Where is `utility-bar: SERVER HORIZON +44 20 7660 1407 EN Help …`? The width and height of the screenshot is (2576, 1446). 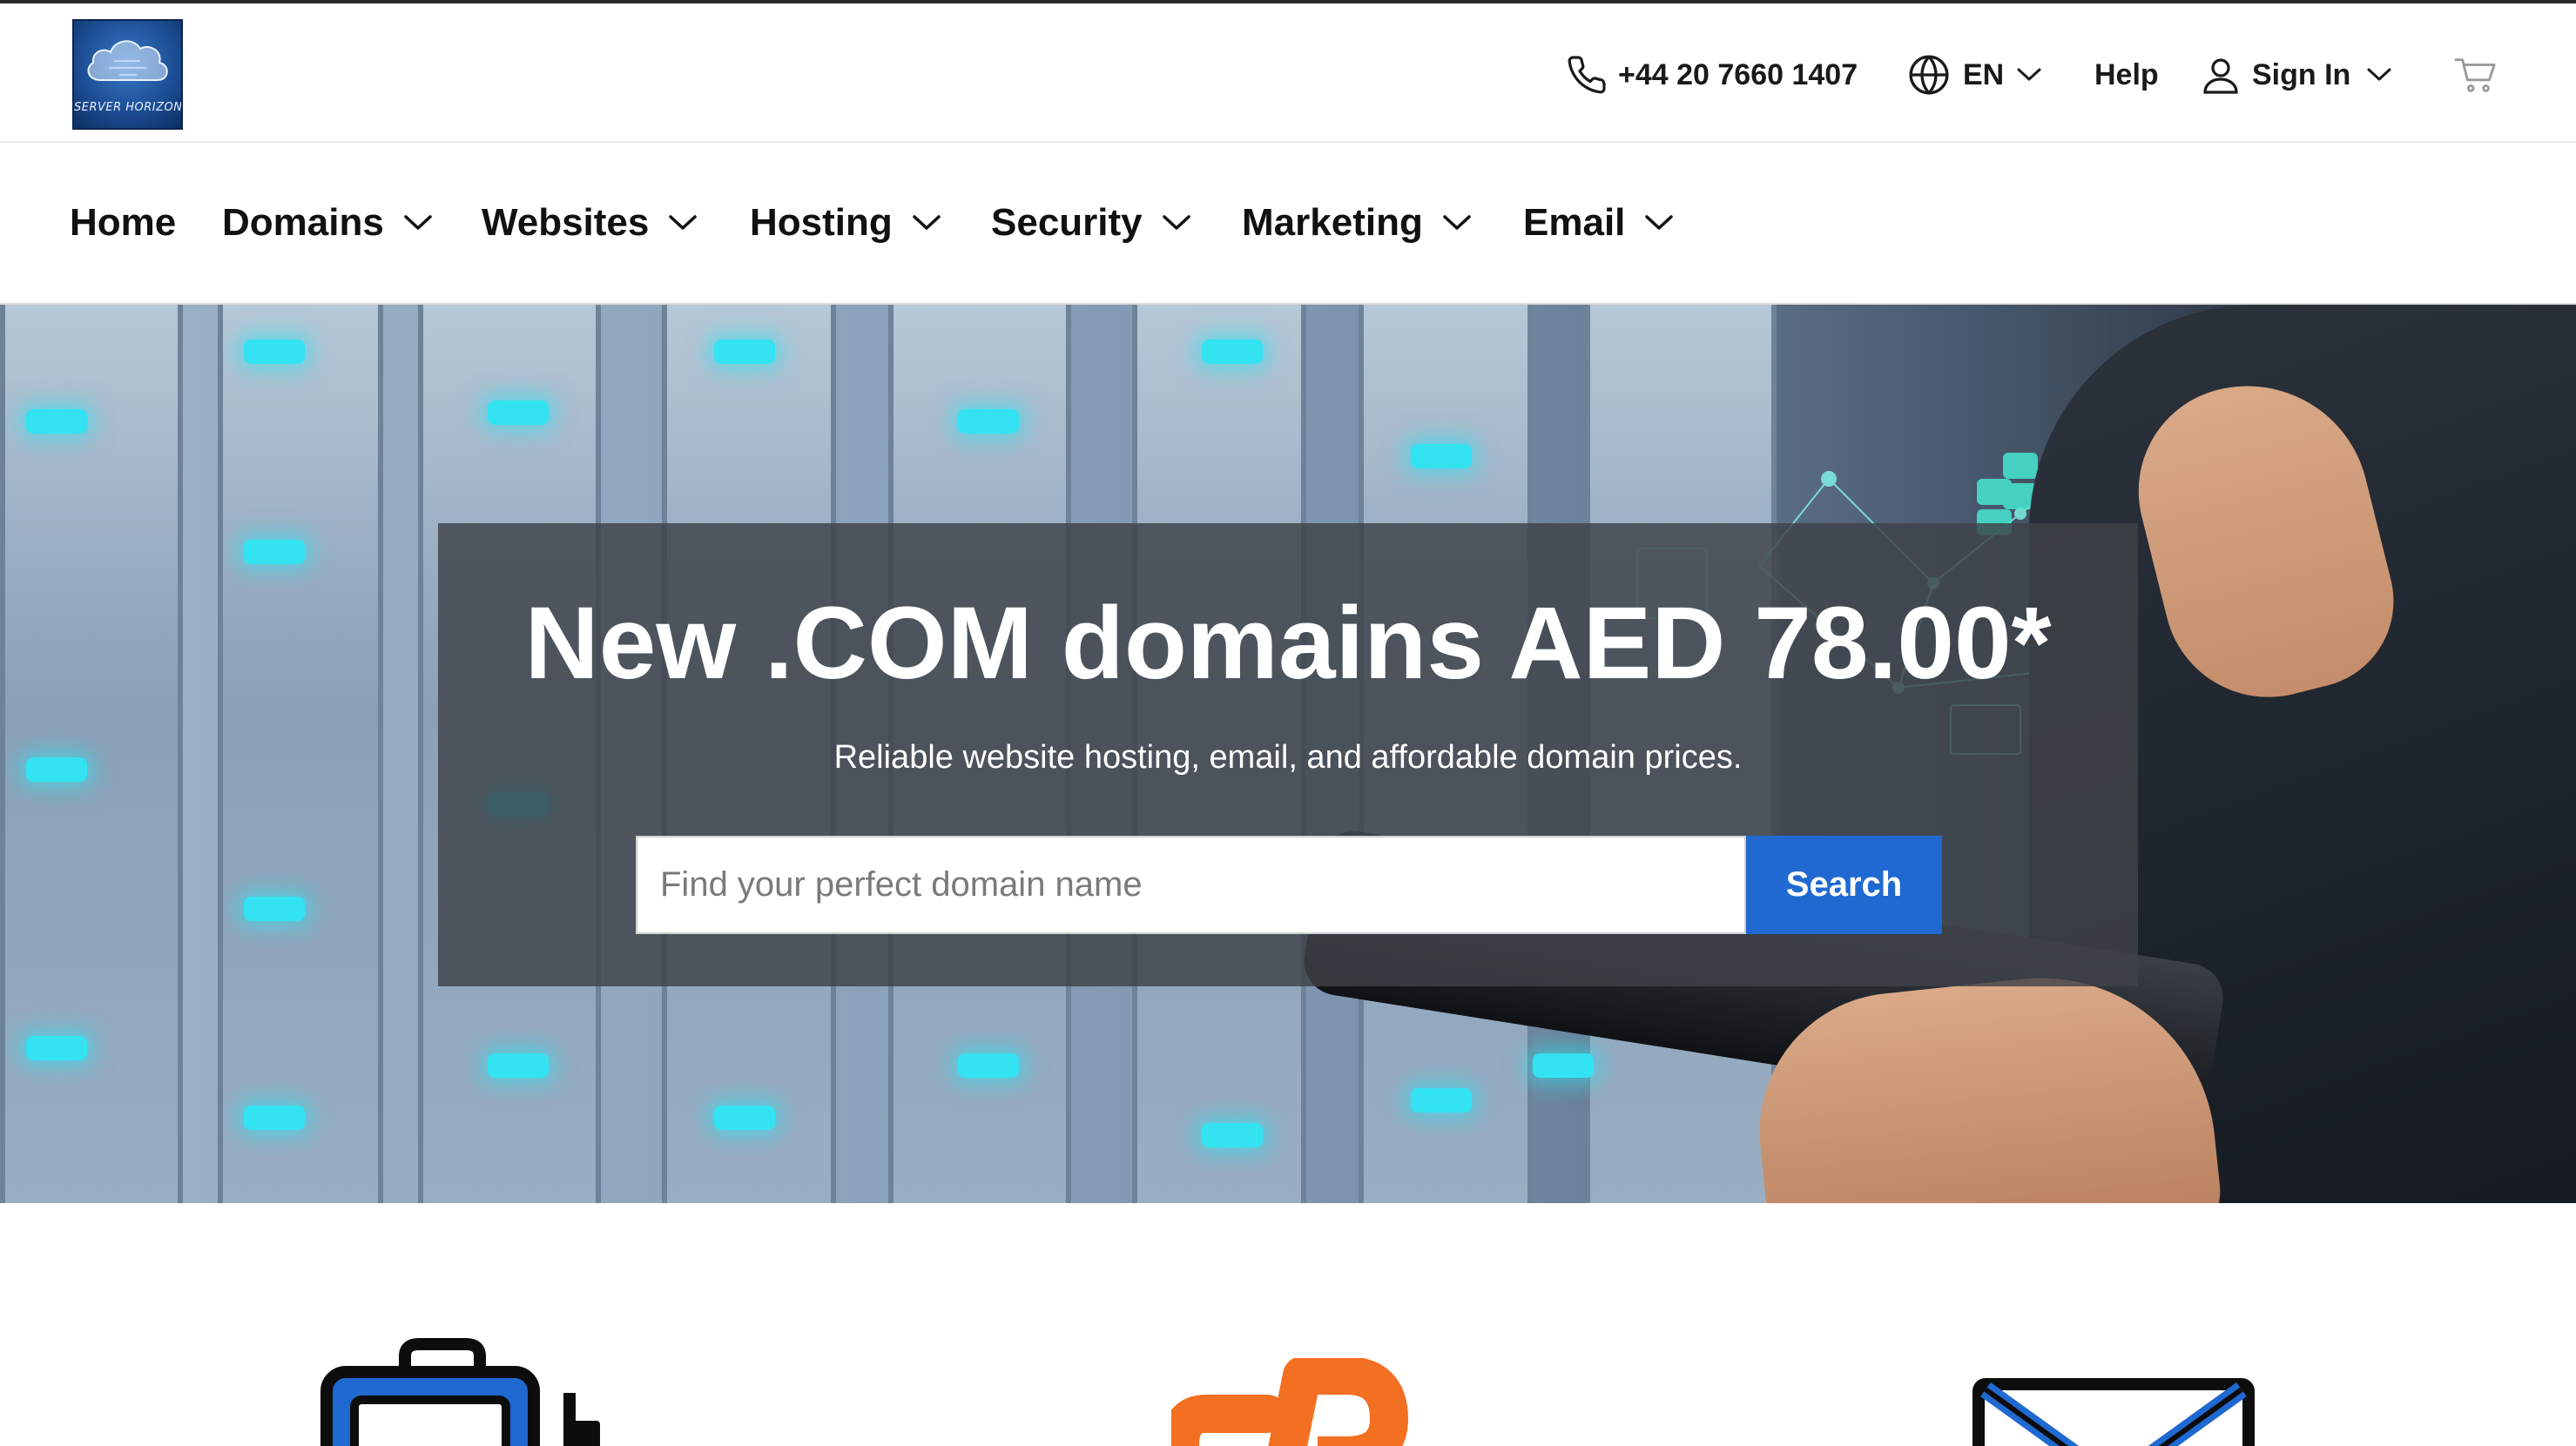
utility-bar: SERVER HORIZON +44 20 7660 1407 EN Help … is located at coordinates (1288, 73).